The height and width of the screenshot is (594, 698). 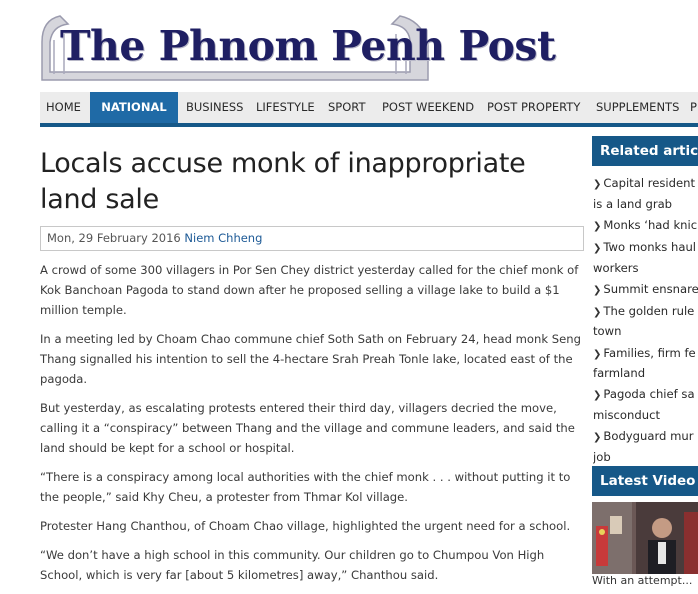 I want to click on latest-video-header: Latest Video, so click(x=645, y=481).